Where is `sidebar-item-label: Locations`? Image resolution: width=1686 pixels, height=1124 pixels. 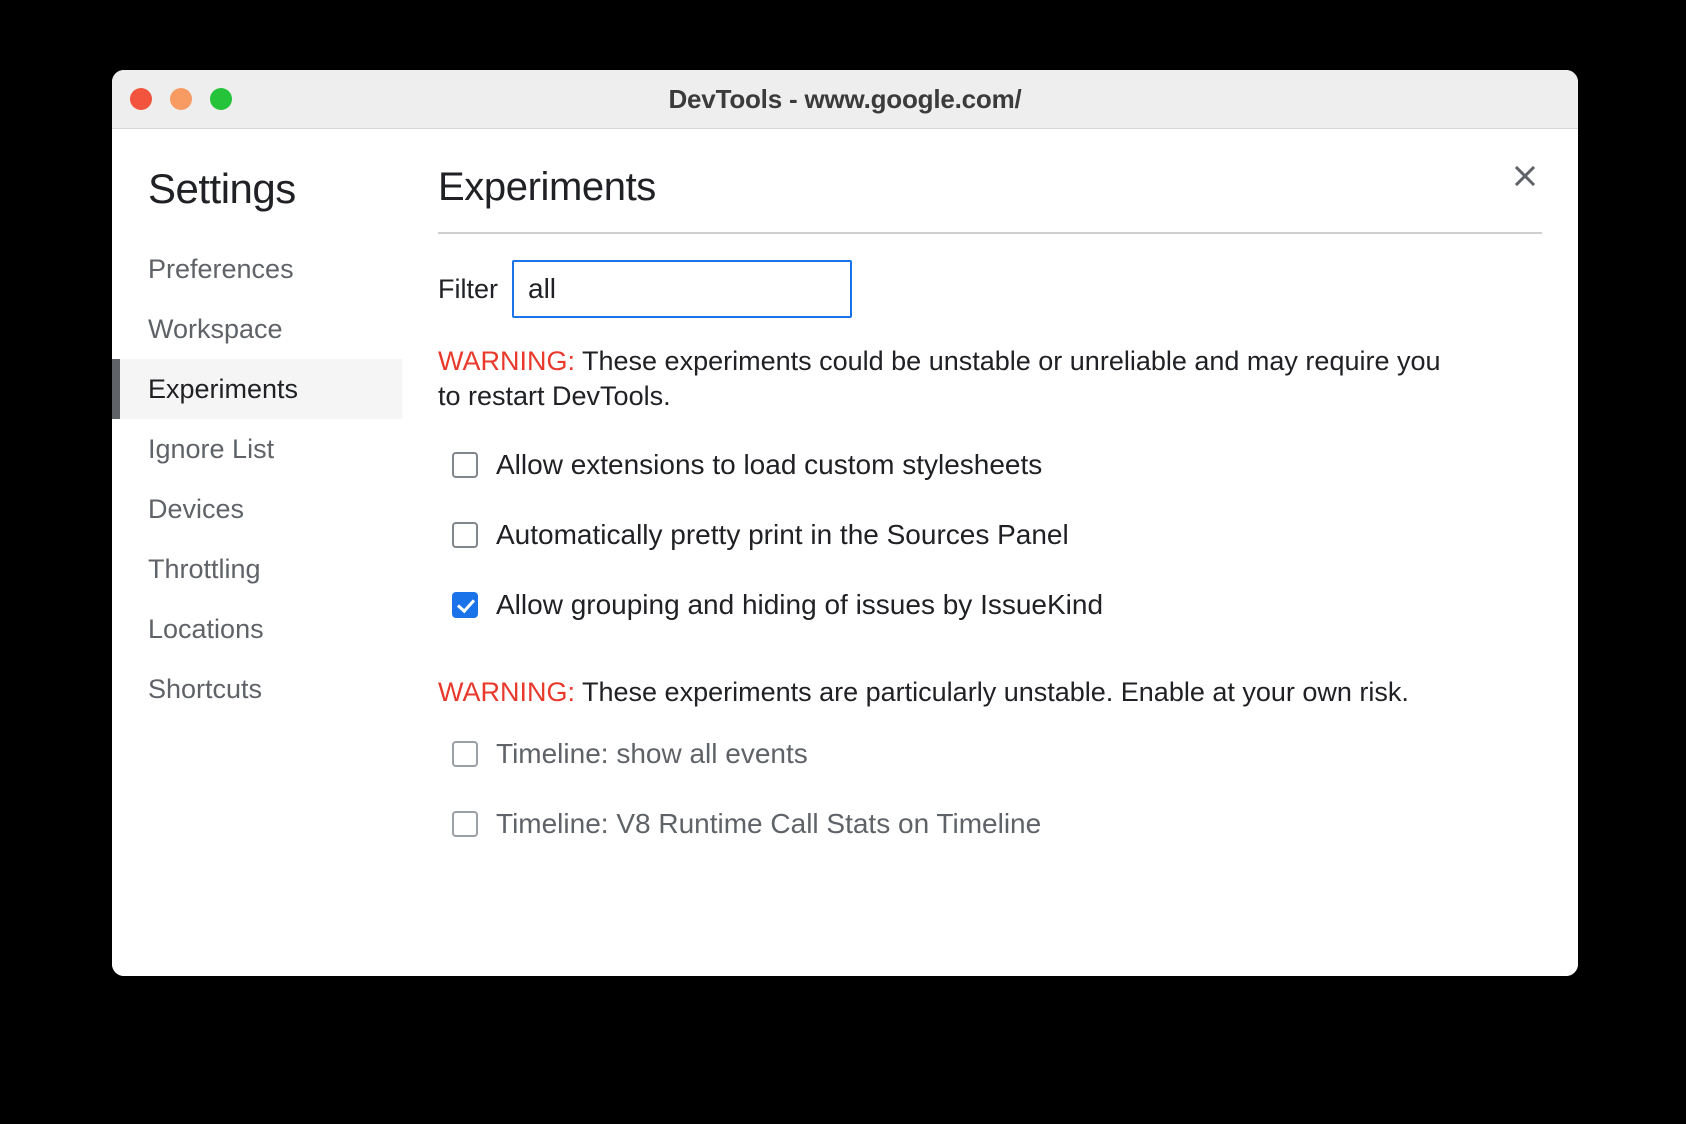 sidebar-item-label: Locations is located at coordinates (206, 628).